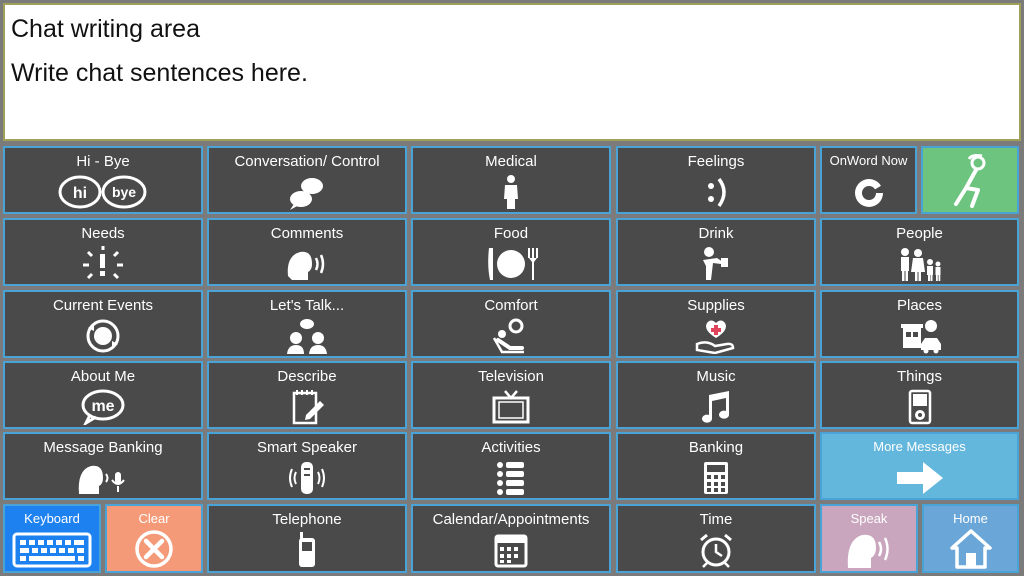 The width and height of the screenshot is (1024, 576). Describe the element at coordinates (307, 478) in the screenshot. I see `smart-speaker-icon` at that location.